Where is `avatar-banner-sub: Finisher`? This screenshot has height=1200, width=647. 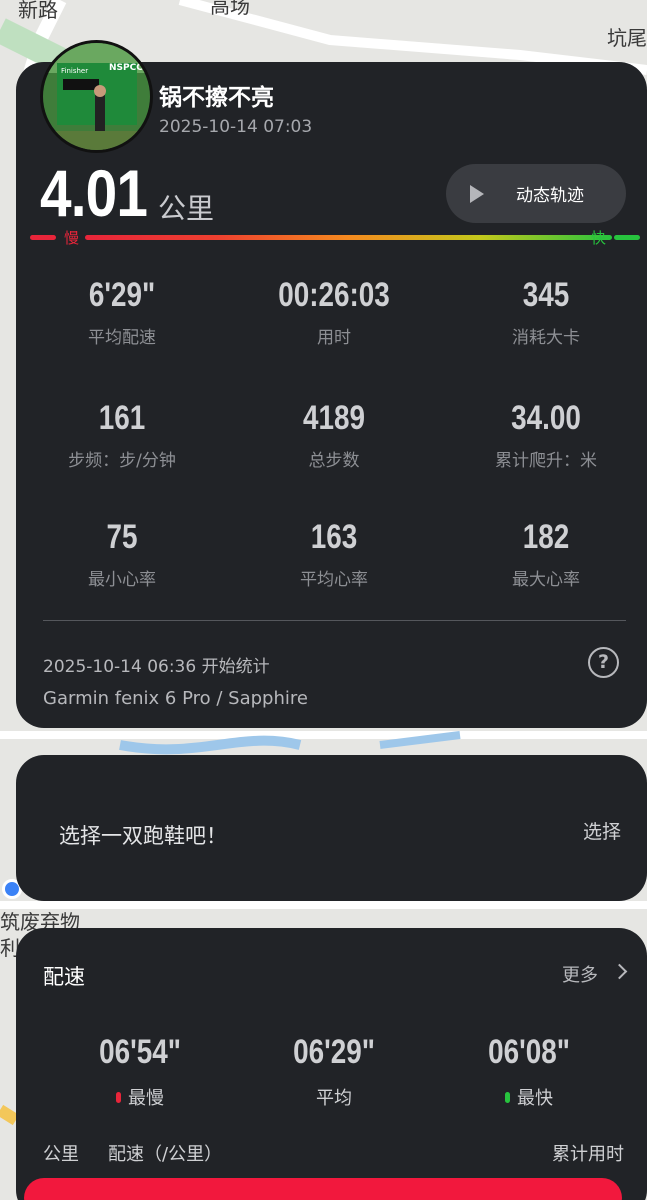 avatar-banner-sub: Finisher is located at coordinates (75, 71).